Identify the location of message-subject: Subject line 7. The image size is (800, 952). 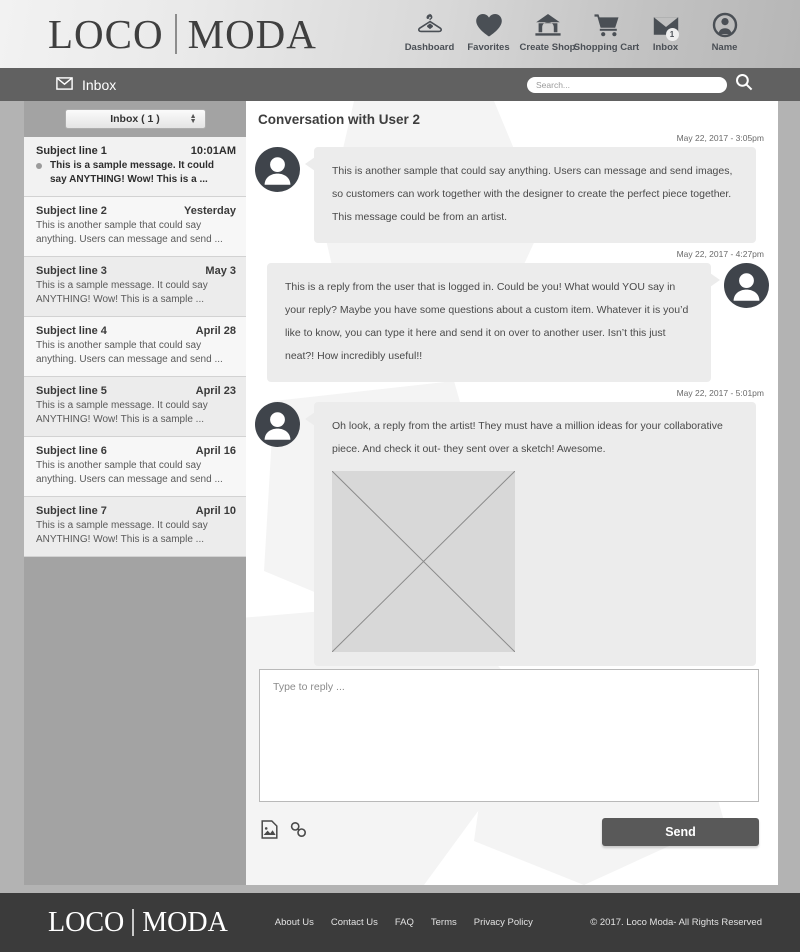
(71, 511).